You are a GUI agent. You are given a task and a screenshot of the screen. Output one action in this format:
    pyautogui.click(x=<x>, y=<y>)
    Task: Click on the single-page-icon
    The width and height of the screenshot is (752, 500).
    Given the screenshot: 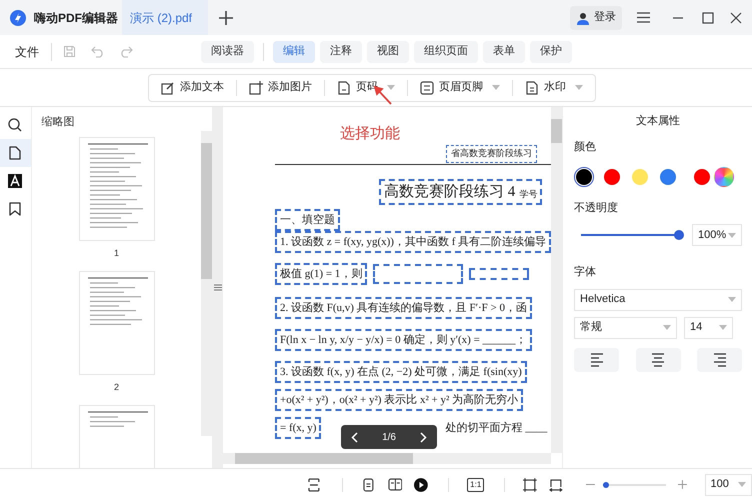 What is the action you would take?
    pyautogui.click(x=368, y=485)
    